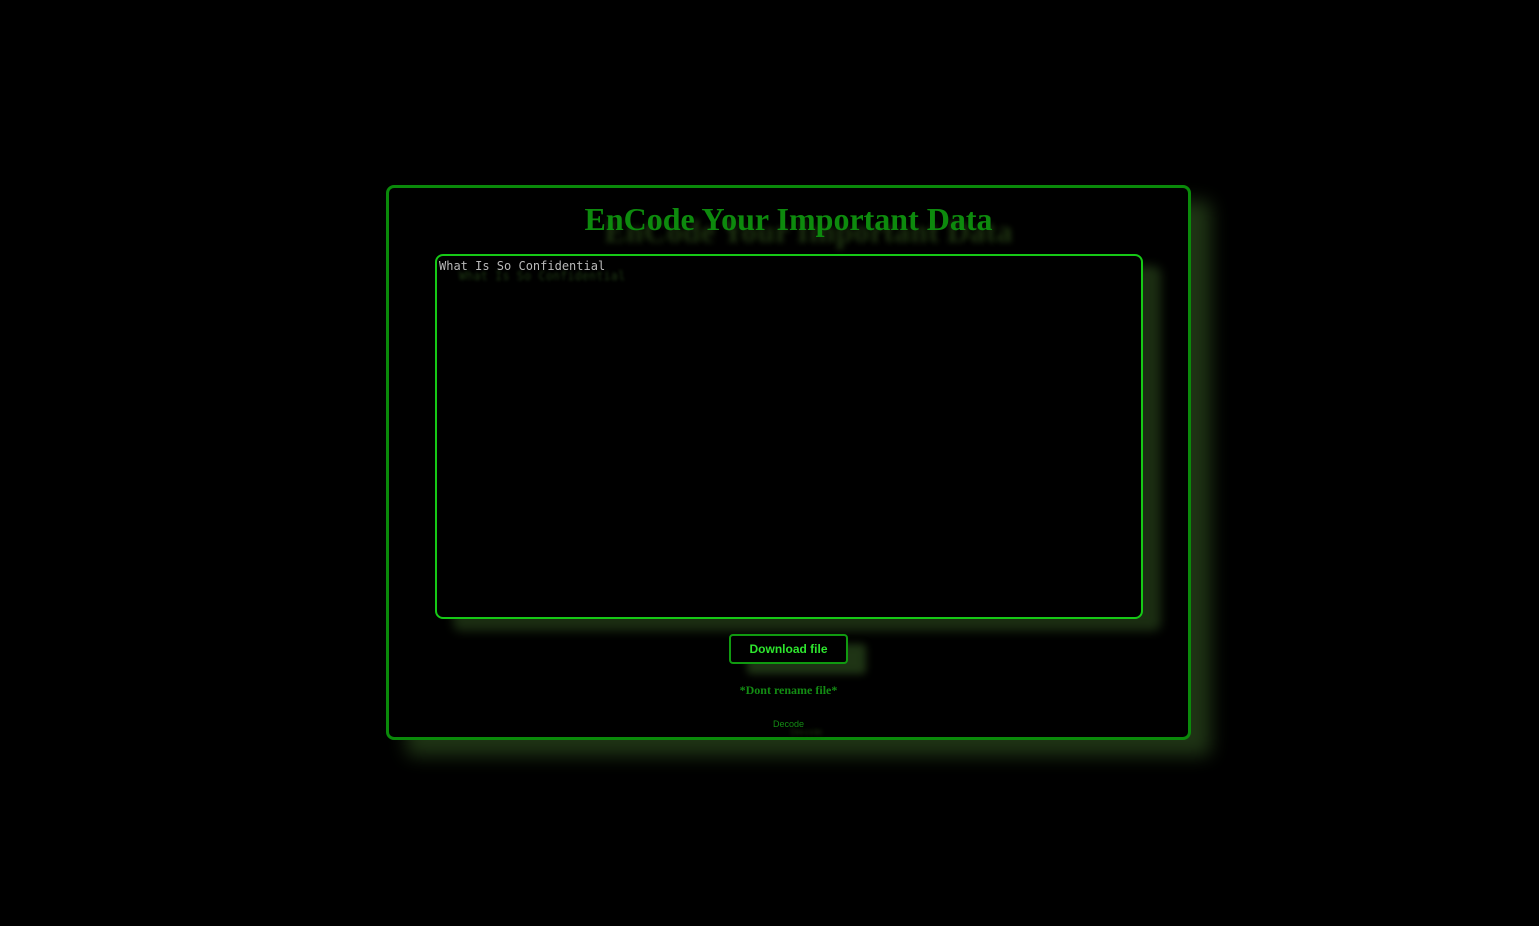 The height and width of the screenshot is (926, 1539). I want to click on decode-link: Decode, so click(788, 724).